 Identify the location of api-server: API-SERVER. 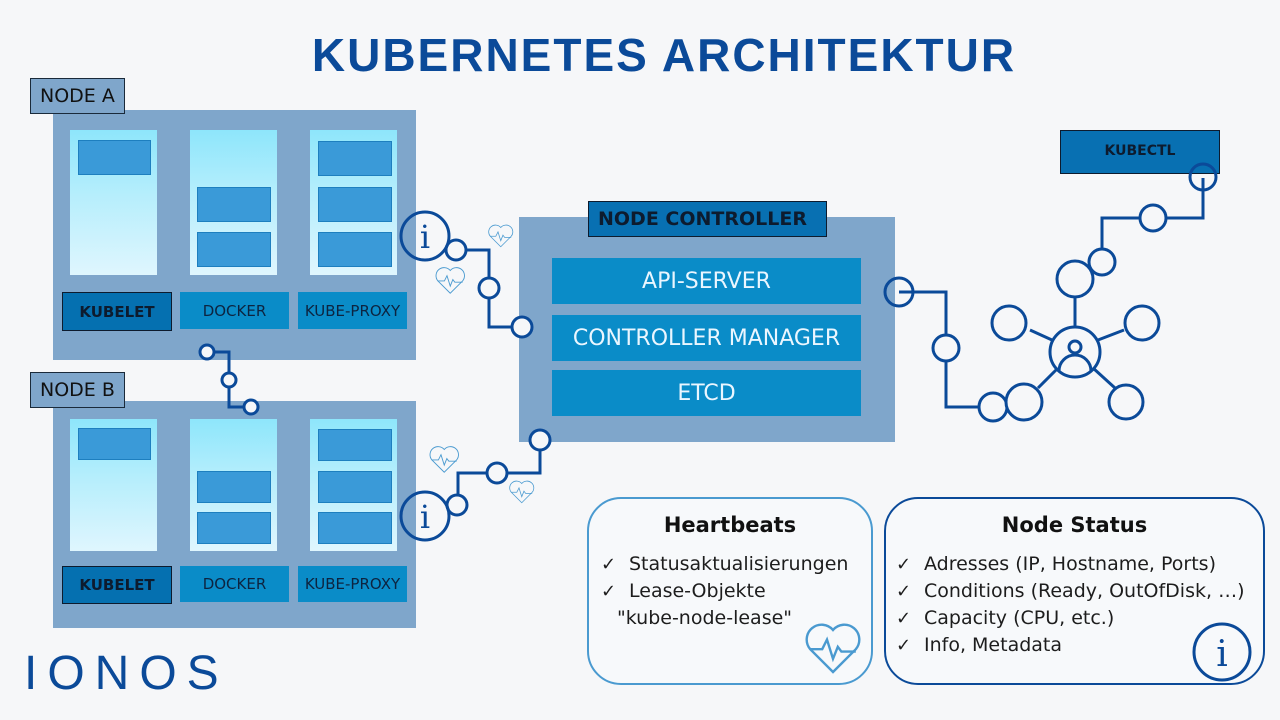
(706, 281).